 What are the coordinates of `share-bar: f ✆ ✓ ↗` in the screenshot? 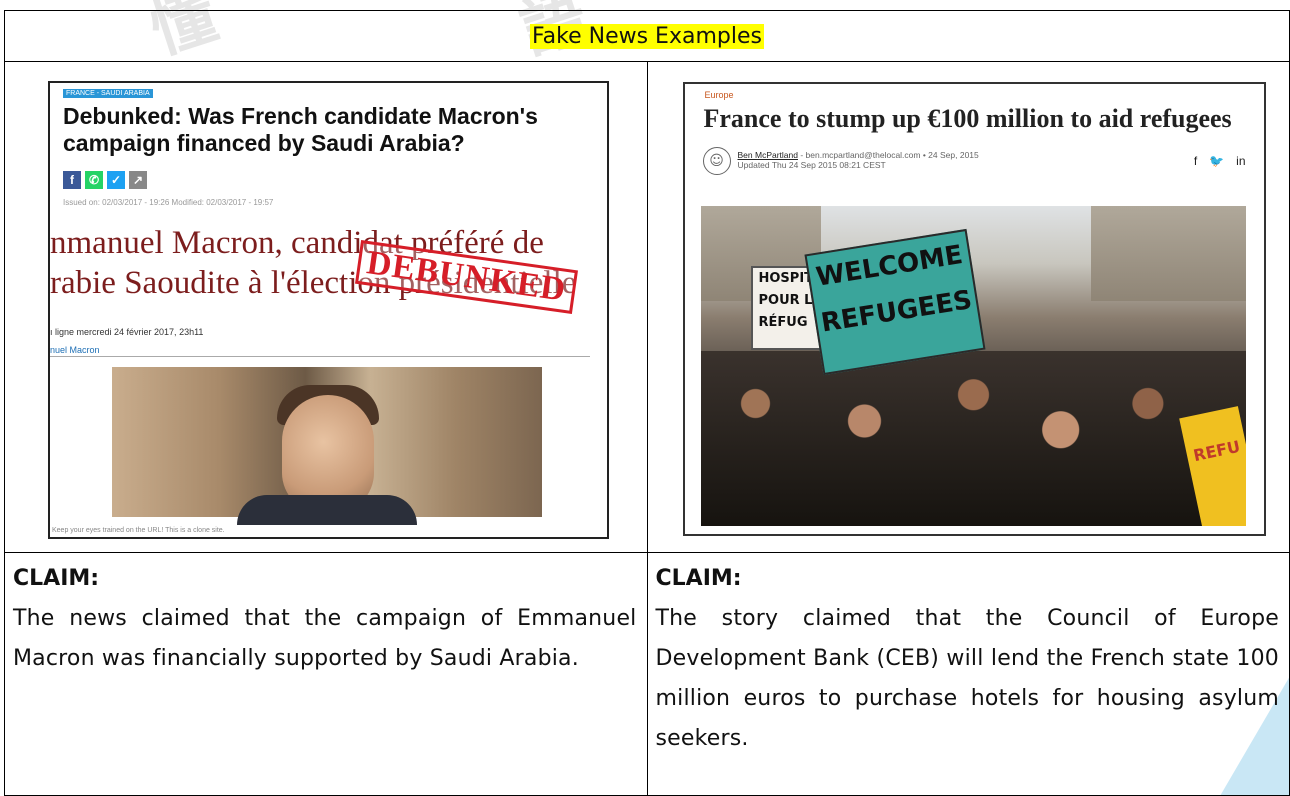 It's located at (105, 180).